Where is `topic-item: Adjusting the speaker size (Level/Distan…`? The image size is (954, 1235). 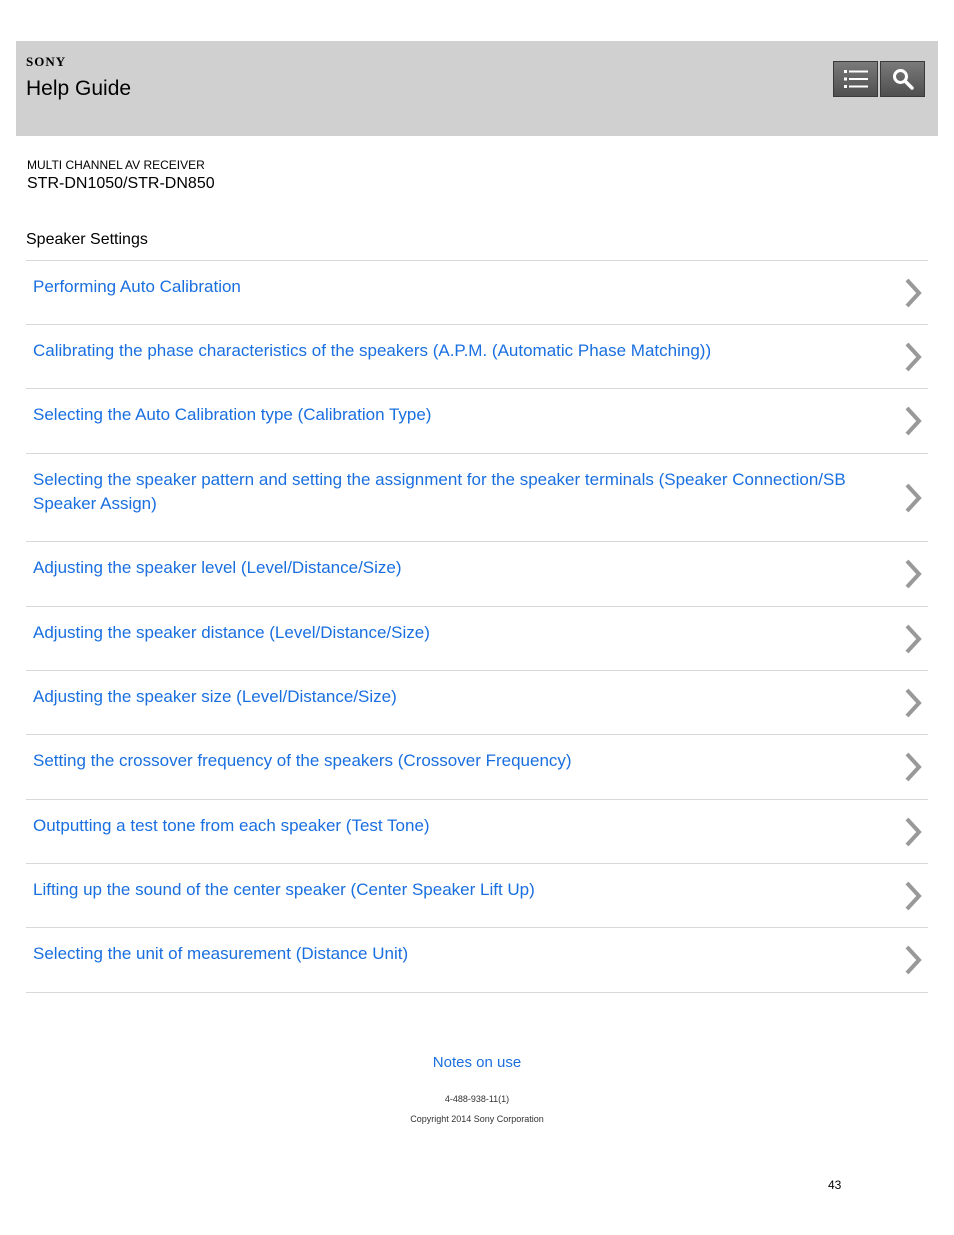
topic-item: Adjusting the speaker size (Level/Distan… is located at coordinates (477, 703).